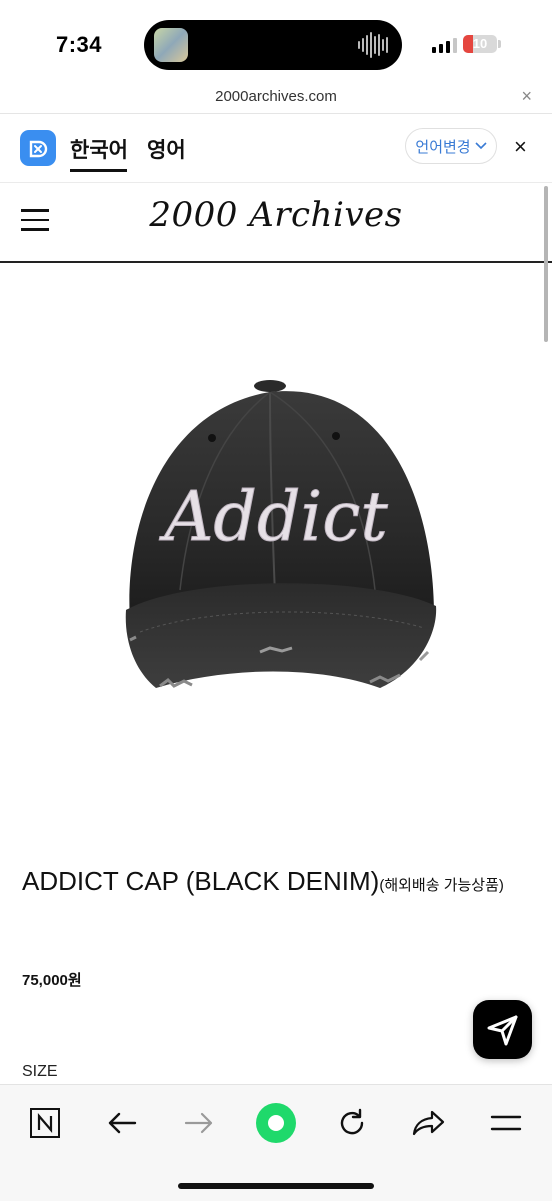 This screenshot has width=552, height=1201. Describe the element at coordinates (99, 149) in the screenshot. I see `tab-korean: 한국어` at that location.